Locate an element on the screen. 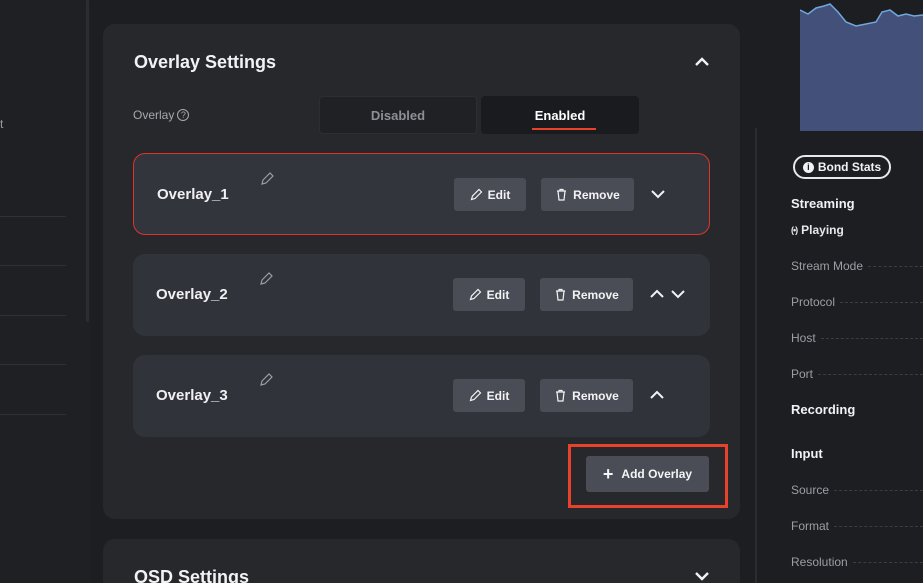  plus-icon: + is located at coordinates (608, 474).